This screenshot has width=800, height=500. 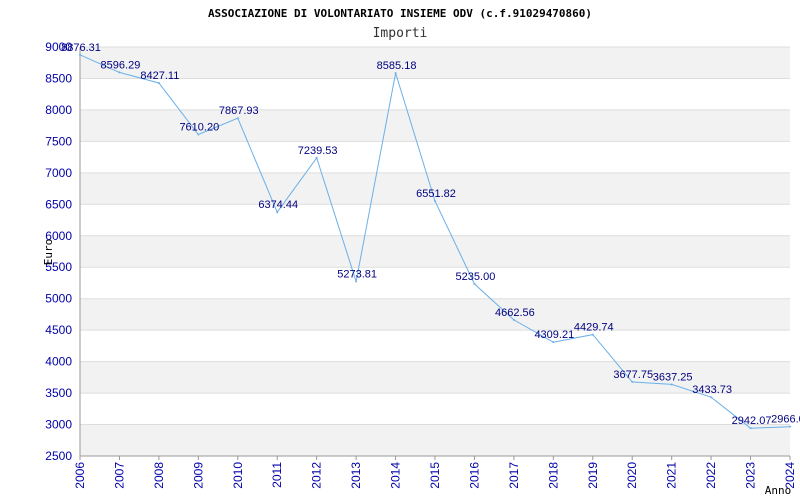 I want to click on x-tick-label: 2018, so click(x=553, y=475).